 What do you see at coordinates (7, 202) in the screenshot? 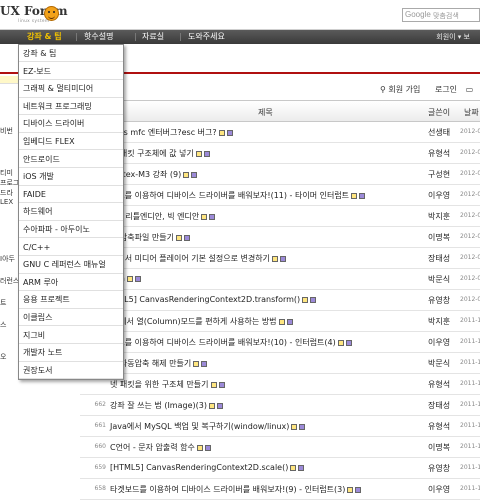
I see `sidebar-text: LEX` at bounding box center [7, 202].